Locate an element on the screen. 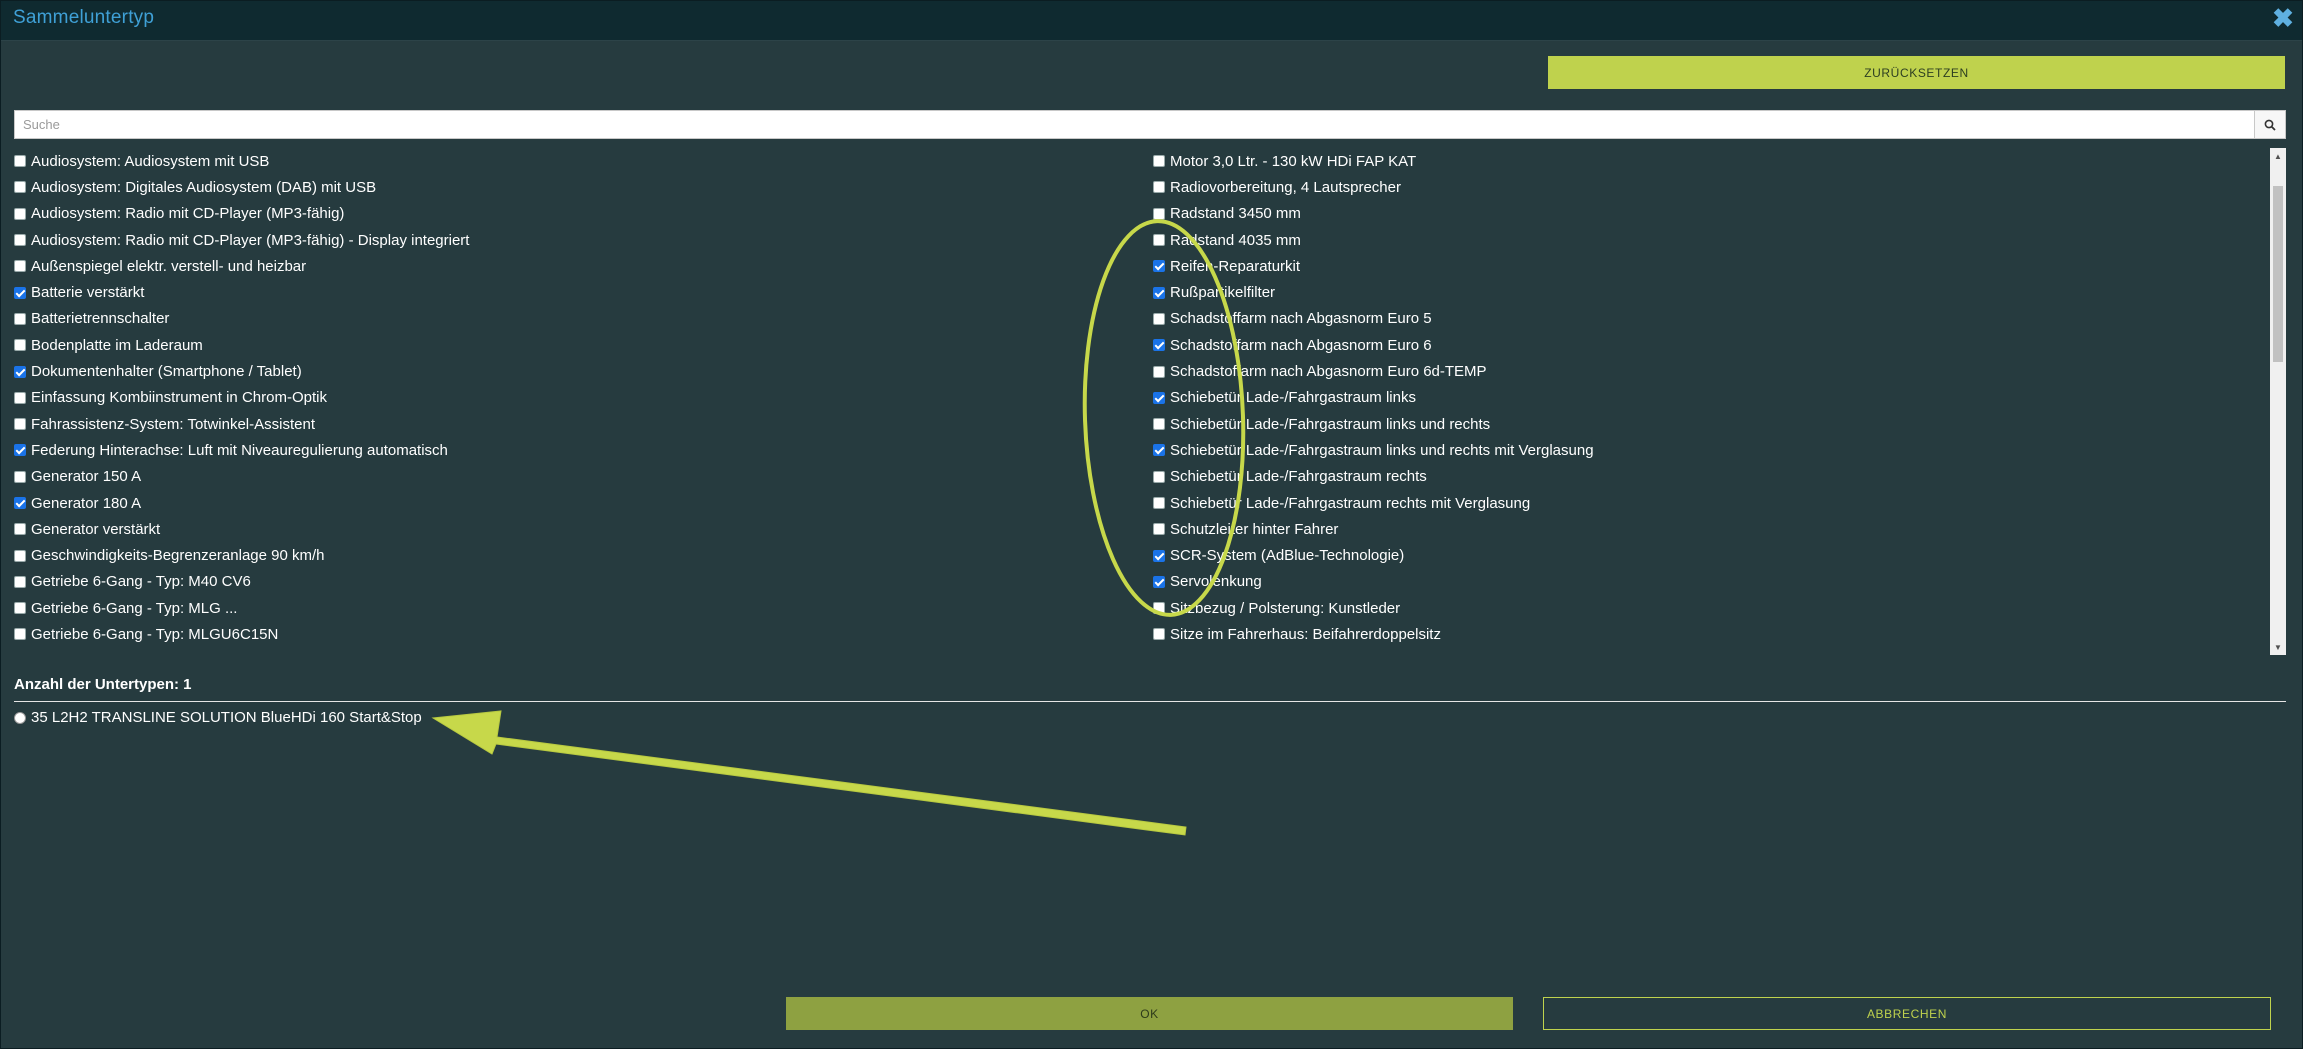  option-label: Schadstoffarm nach Abgasnorm Euro 6 is located at coordinates (1301, 345).